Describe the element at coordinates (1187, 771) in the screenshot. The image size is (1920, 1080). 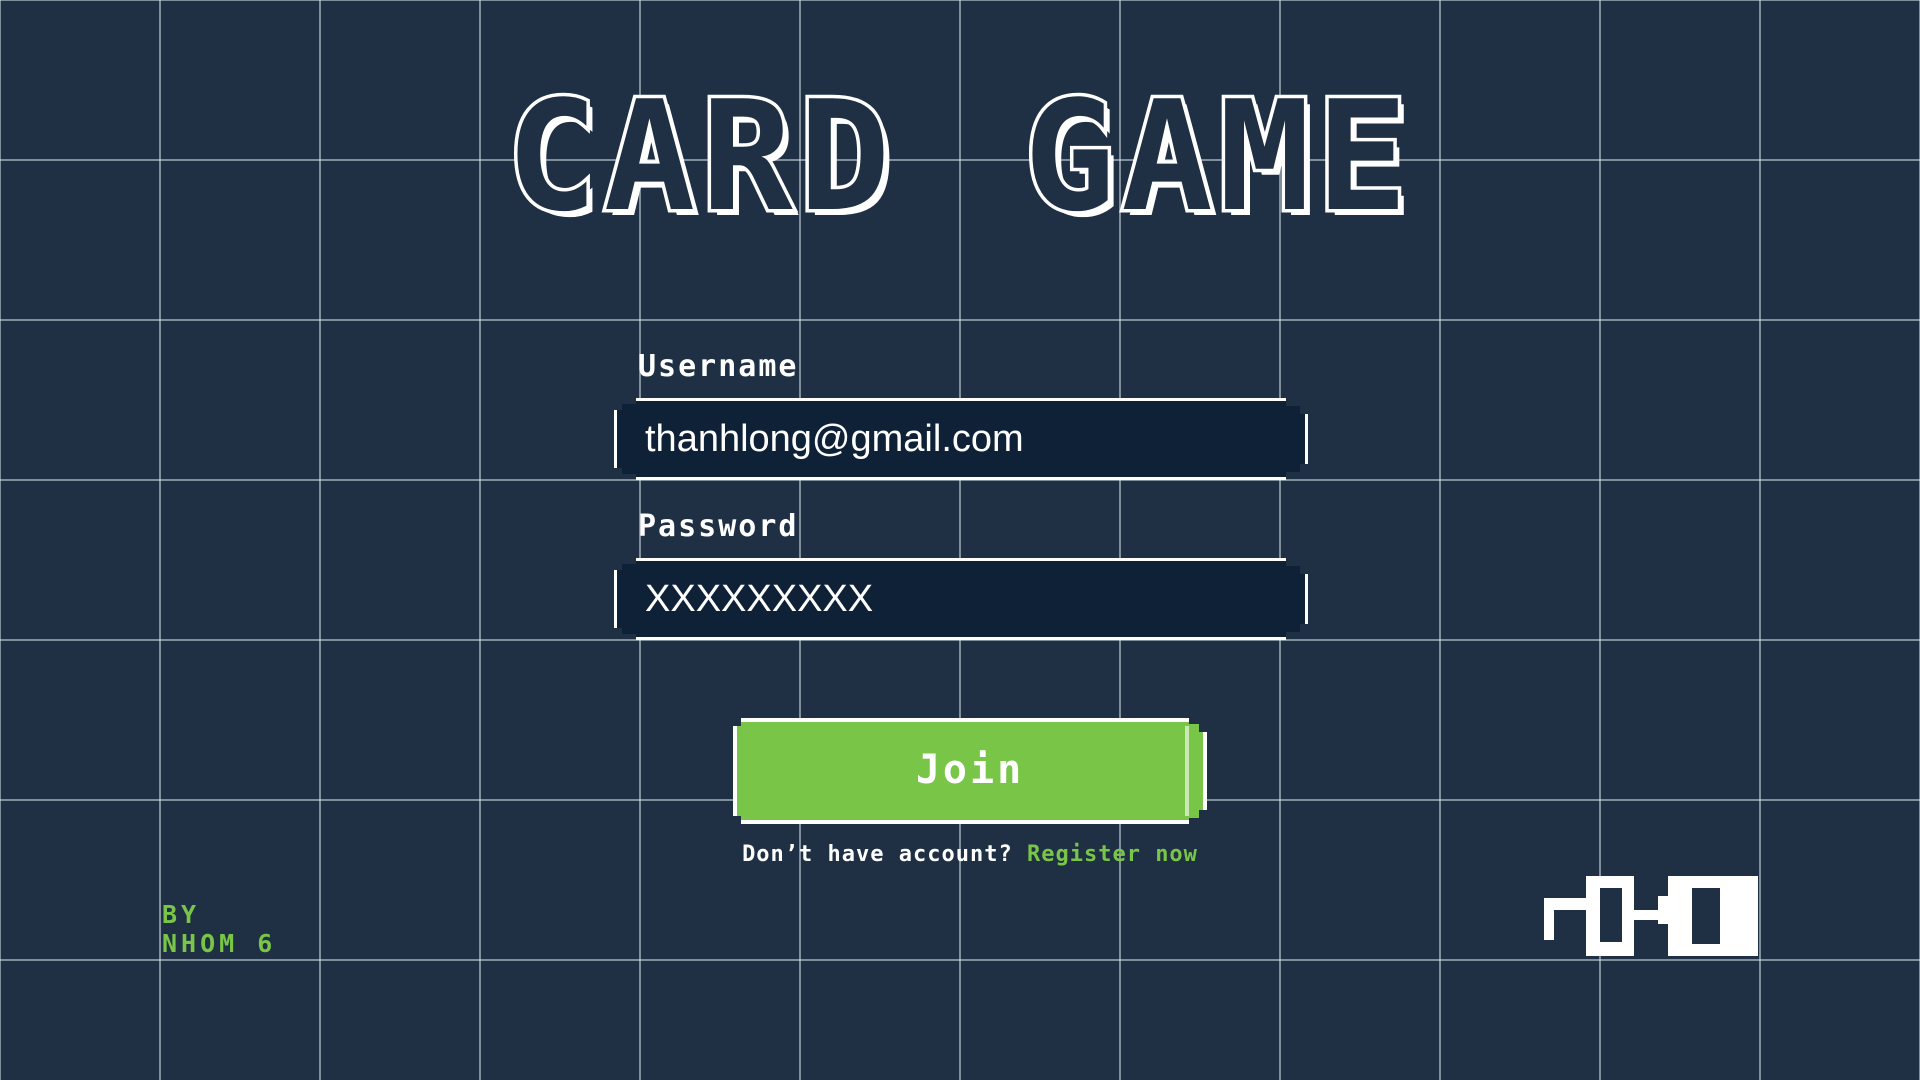
I see `button-edge-highlight` at that location.